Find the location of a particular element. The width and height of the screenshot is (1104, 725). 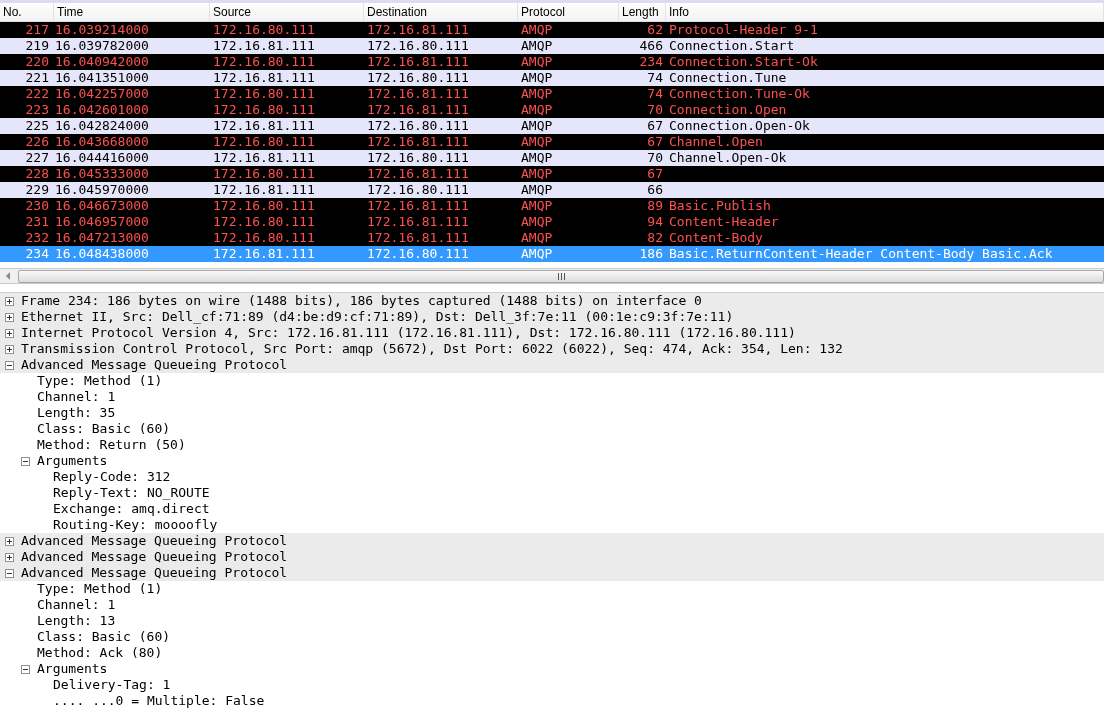

packet-row: 229 16.045970000 172.16.81.111 172.16.80.111 AMQP 66 is located at coordinates (552, 190).